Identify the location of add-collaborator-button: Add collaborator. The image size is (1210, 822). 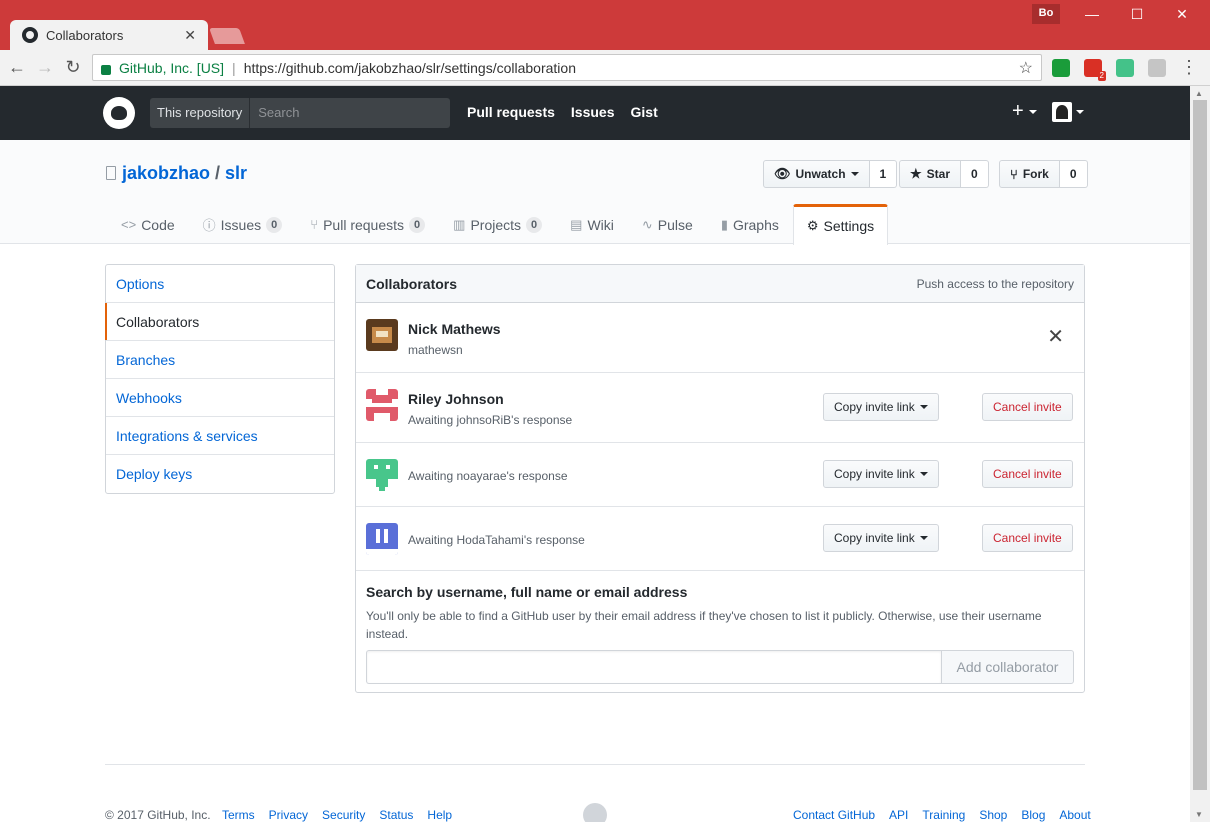
(1007, 667).